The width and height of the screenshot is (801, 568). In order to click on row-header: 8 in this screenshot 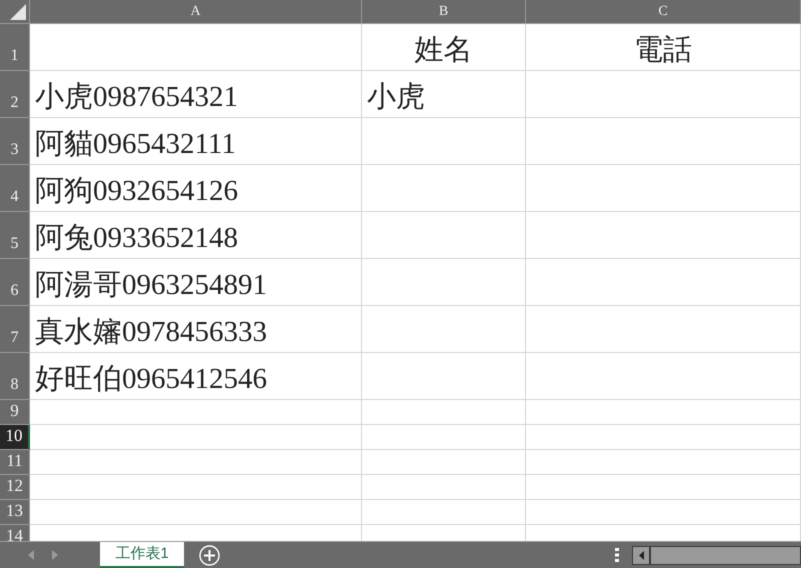, I will do `click(15, 376)`.